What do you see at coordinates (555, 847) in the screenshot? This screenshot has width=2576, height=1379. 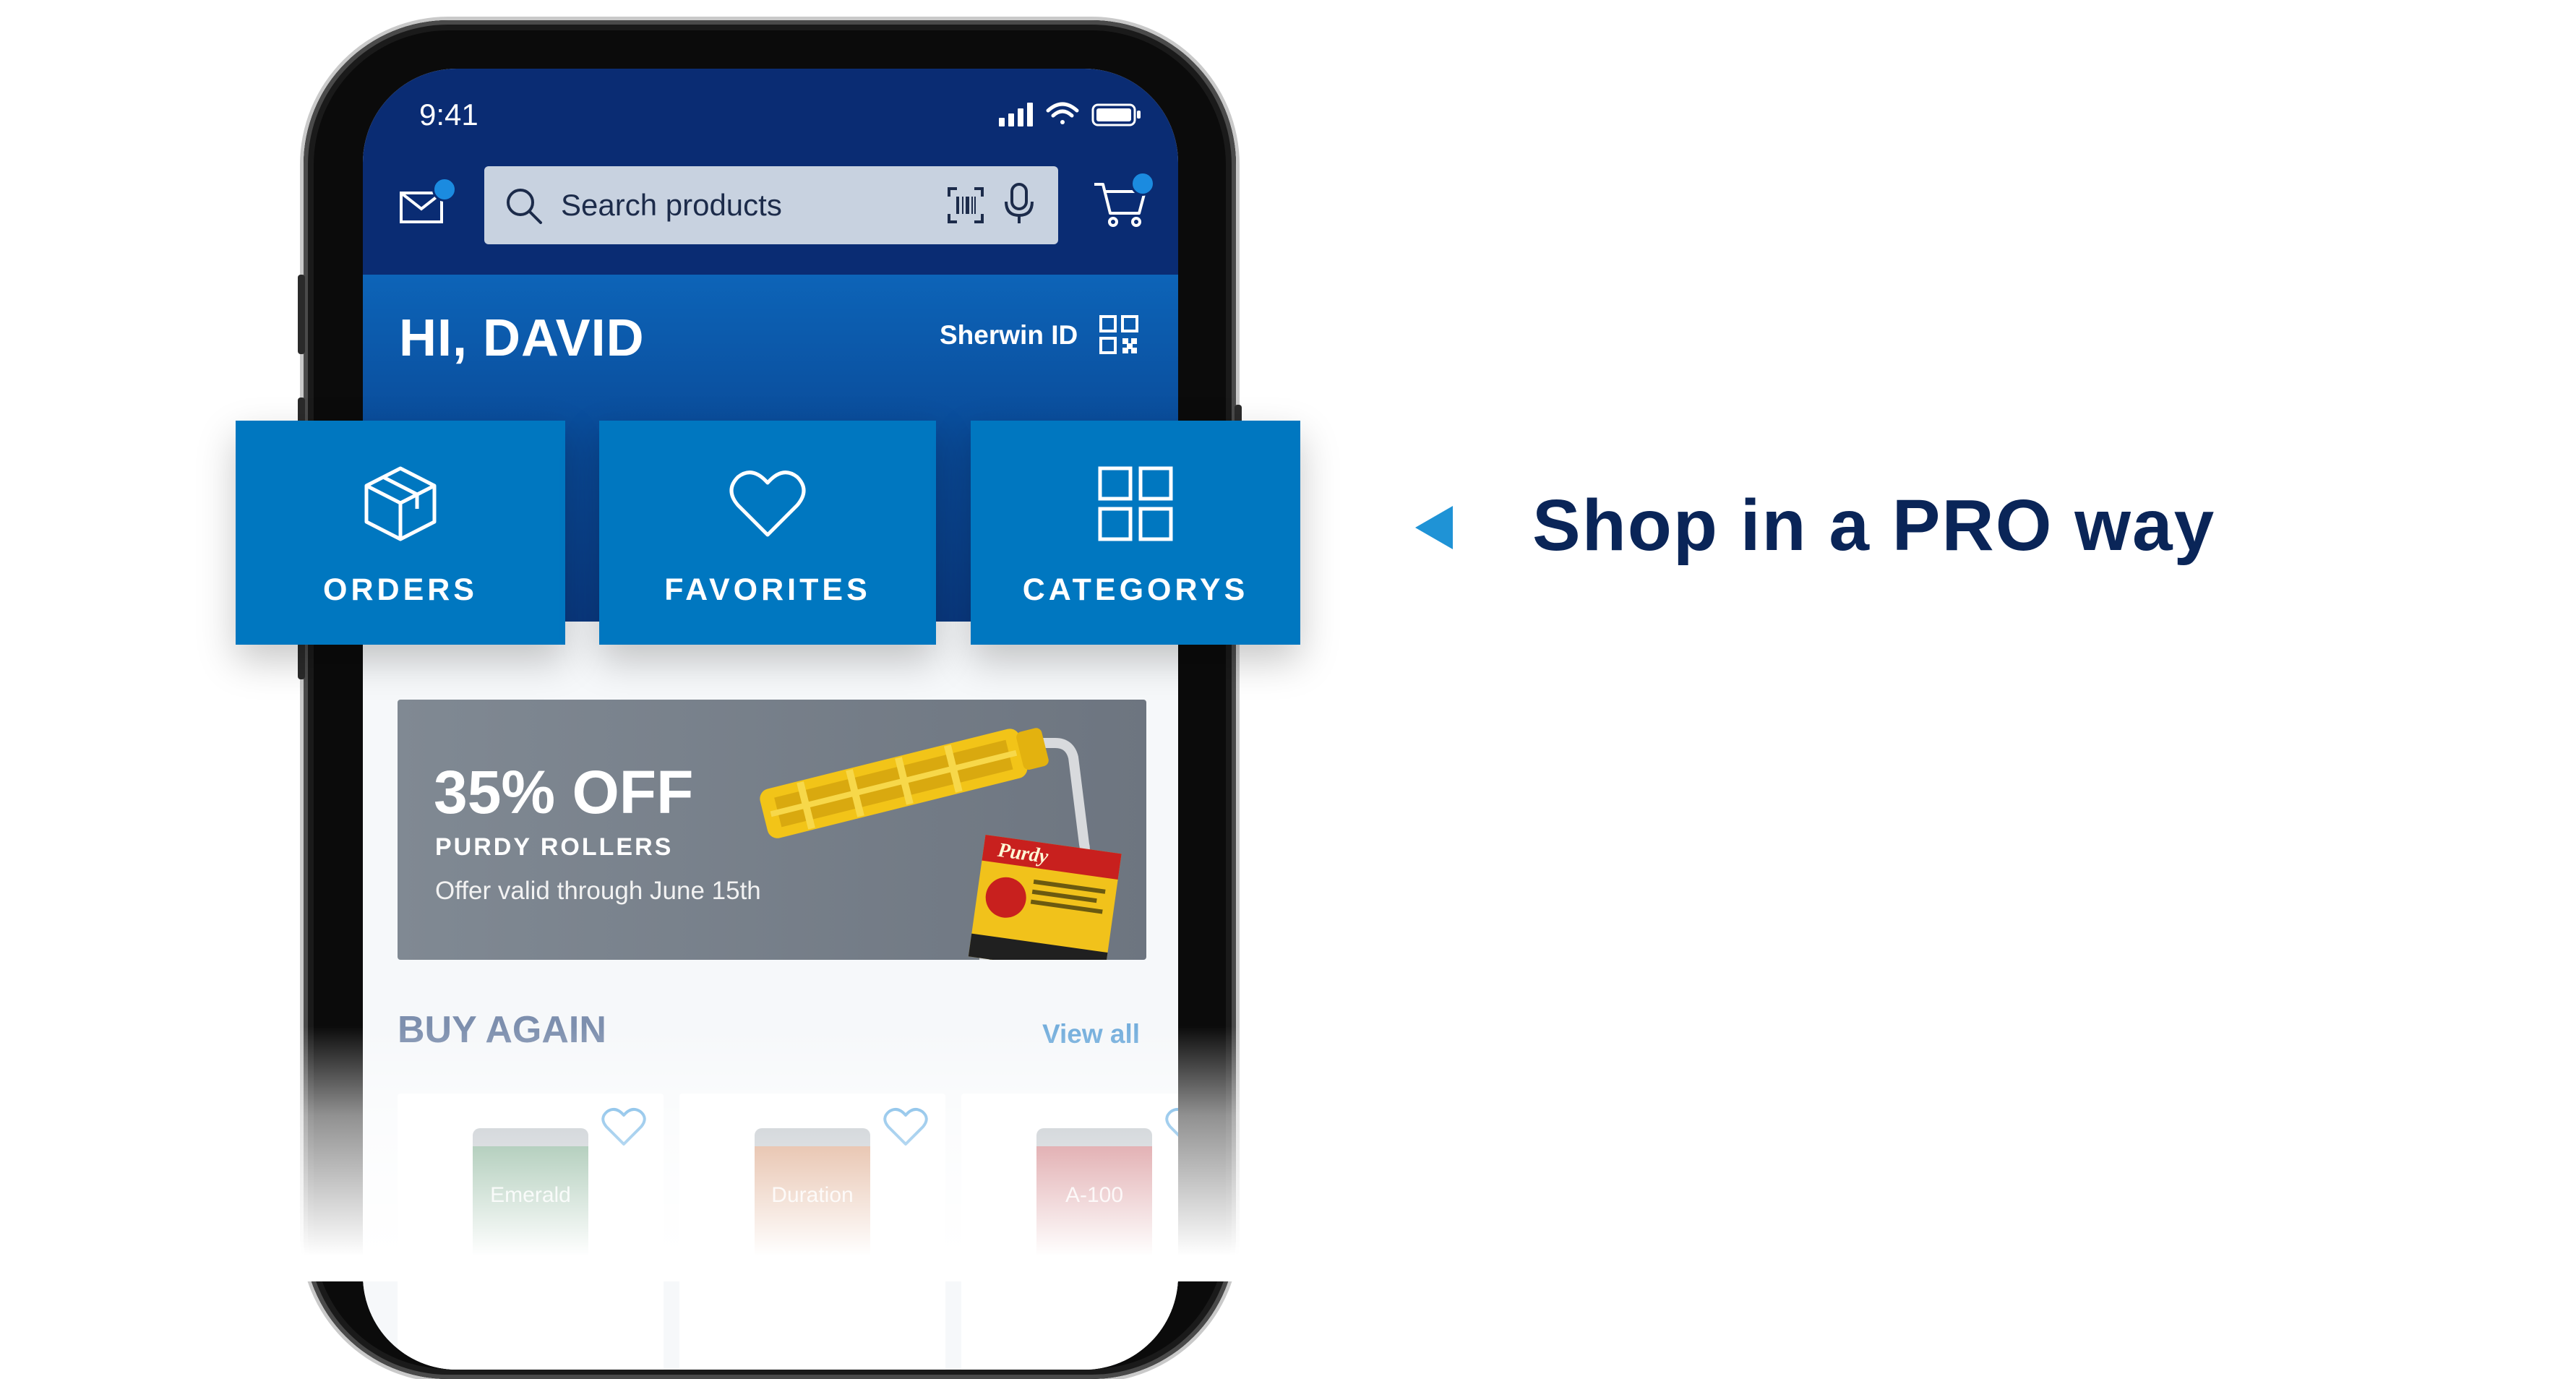 I see `promo-subtitle: PURDY ROLLERS` at bounding box center [555, 847].